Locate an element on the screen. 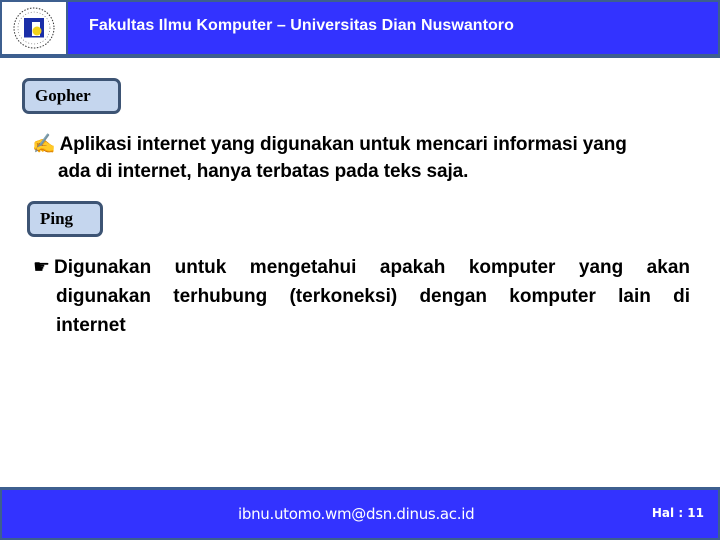 The height and width of the screenshot is (540, 720). footer-email: ibnu.utomo.wm@dsn.dinus.ac.id is located at coordinates (356, 514).